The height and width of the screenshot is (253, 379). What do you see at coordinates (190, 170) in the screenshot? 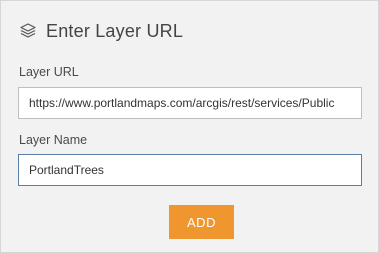
I see `layer-name-input` at bounding box center [190, 170].